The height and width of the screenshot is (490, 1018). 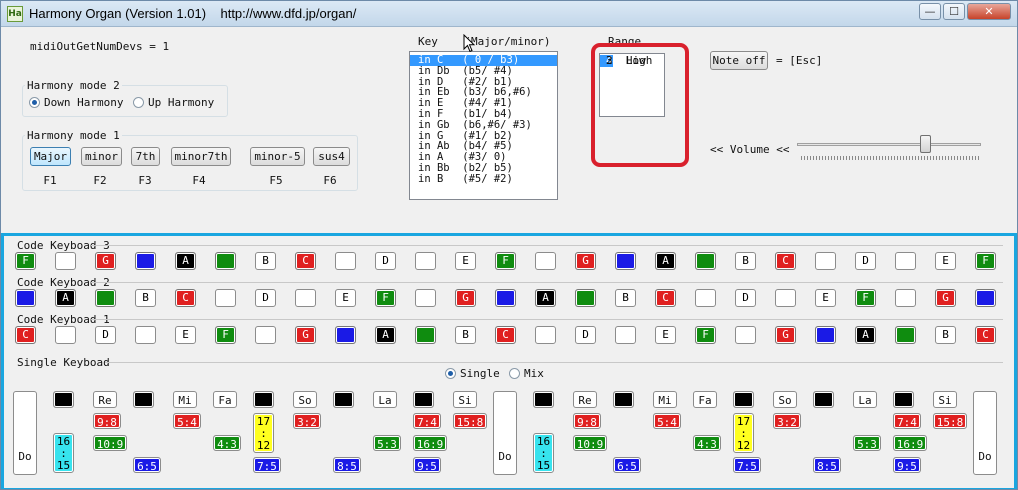 I want to click on re-key: Re, so click(x=585, y=399).